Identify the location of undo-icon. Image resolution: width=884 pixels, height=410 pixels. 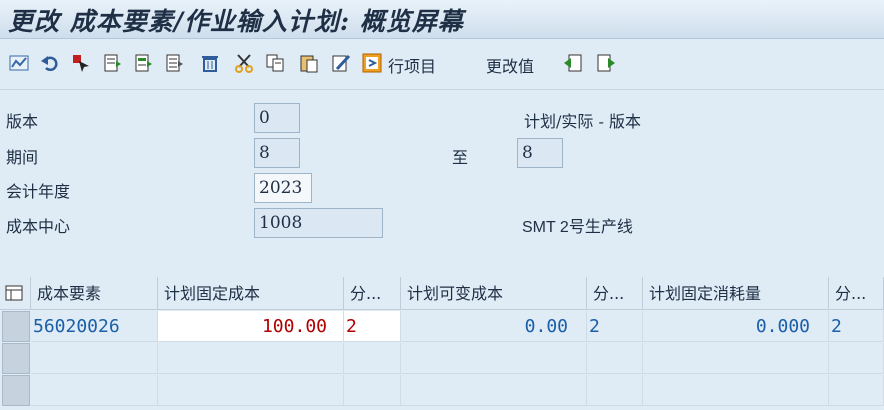
(50, 63).